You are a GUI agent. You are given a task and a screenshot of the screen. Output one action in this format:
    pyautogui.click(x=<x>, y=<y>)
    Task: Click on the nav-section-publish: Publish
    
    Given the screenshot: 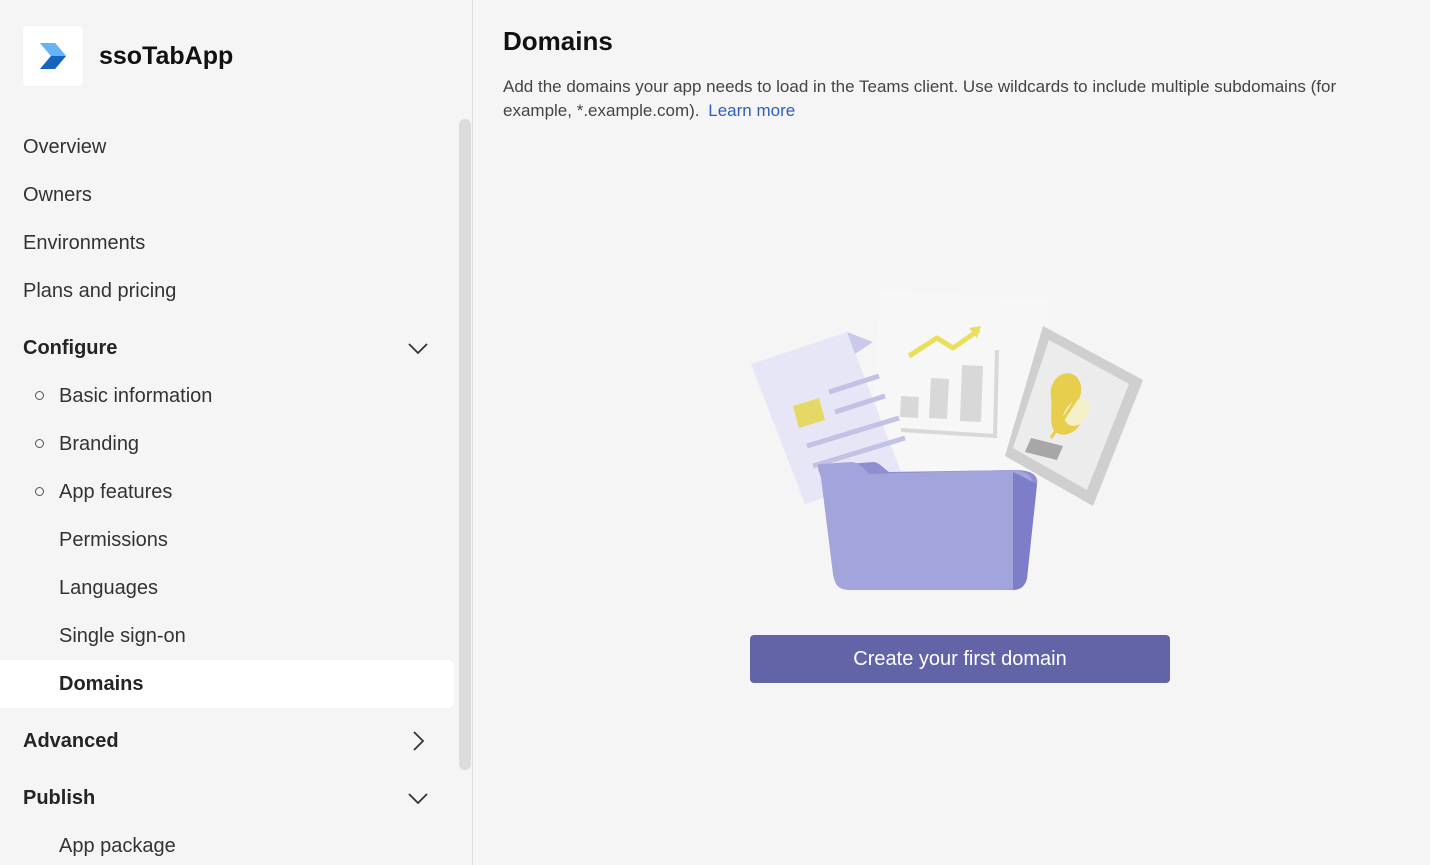 What is the action you would take?
    pyautogui.click(x=227, y=798)
    